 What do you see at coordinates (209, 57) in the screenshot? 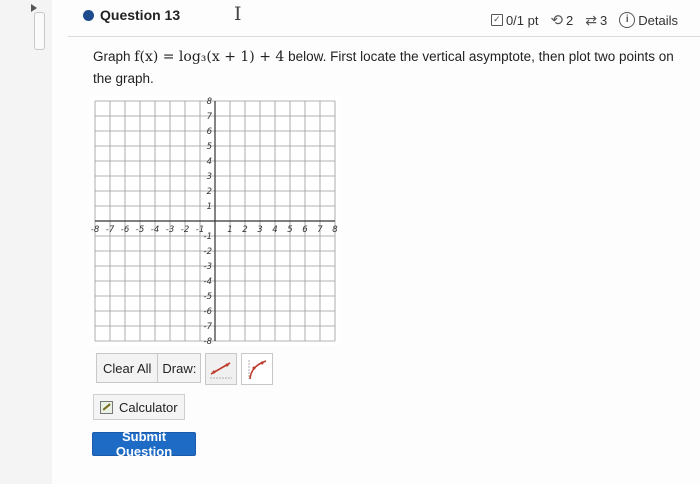
I see `prompt-function: f(x) = log₃(x + 1) + 4` at bounding box center [209, 57].